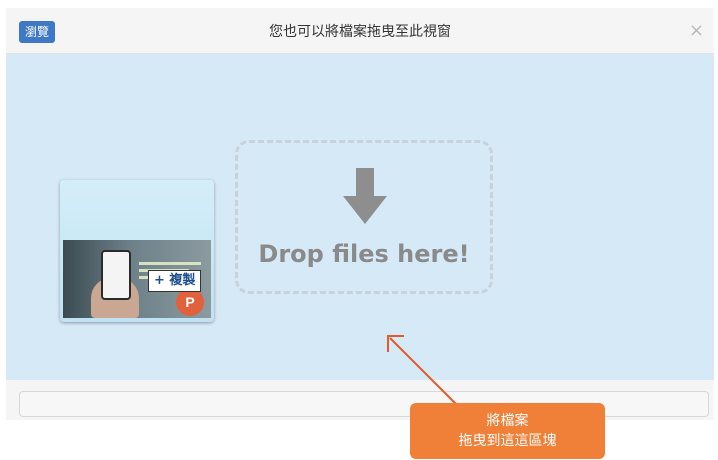  I want to click on instruction-callout: 將檔案 拖曳到這這區塊, so click(507, 431).